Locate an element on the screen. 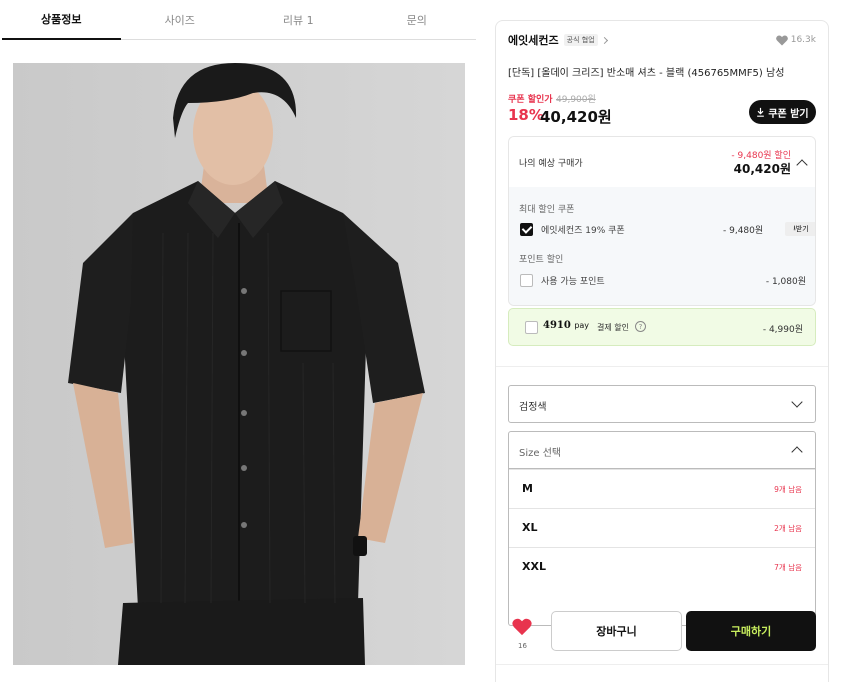 This screenshot has width=850, height=682. size-option-name: XXL is located at coordinates (534, 566).